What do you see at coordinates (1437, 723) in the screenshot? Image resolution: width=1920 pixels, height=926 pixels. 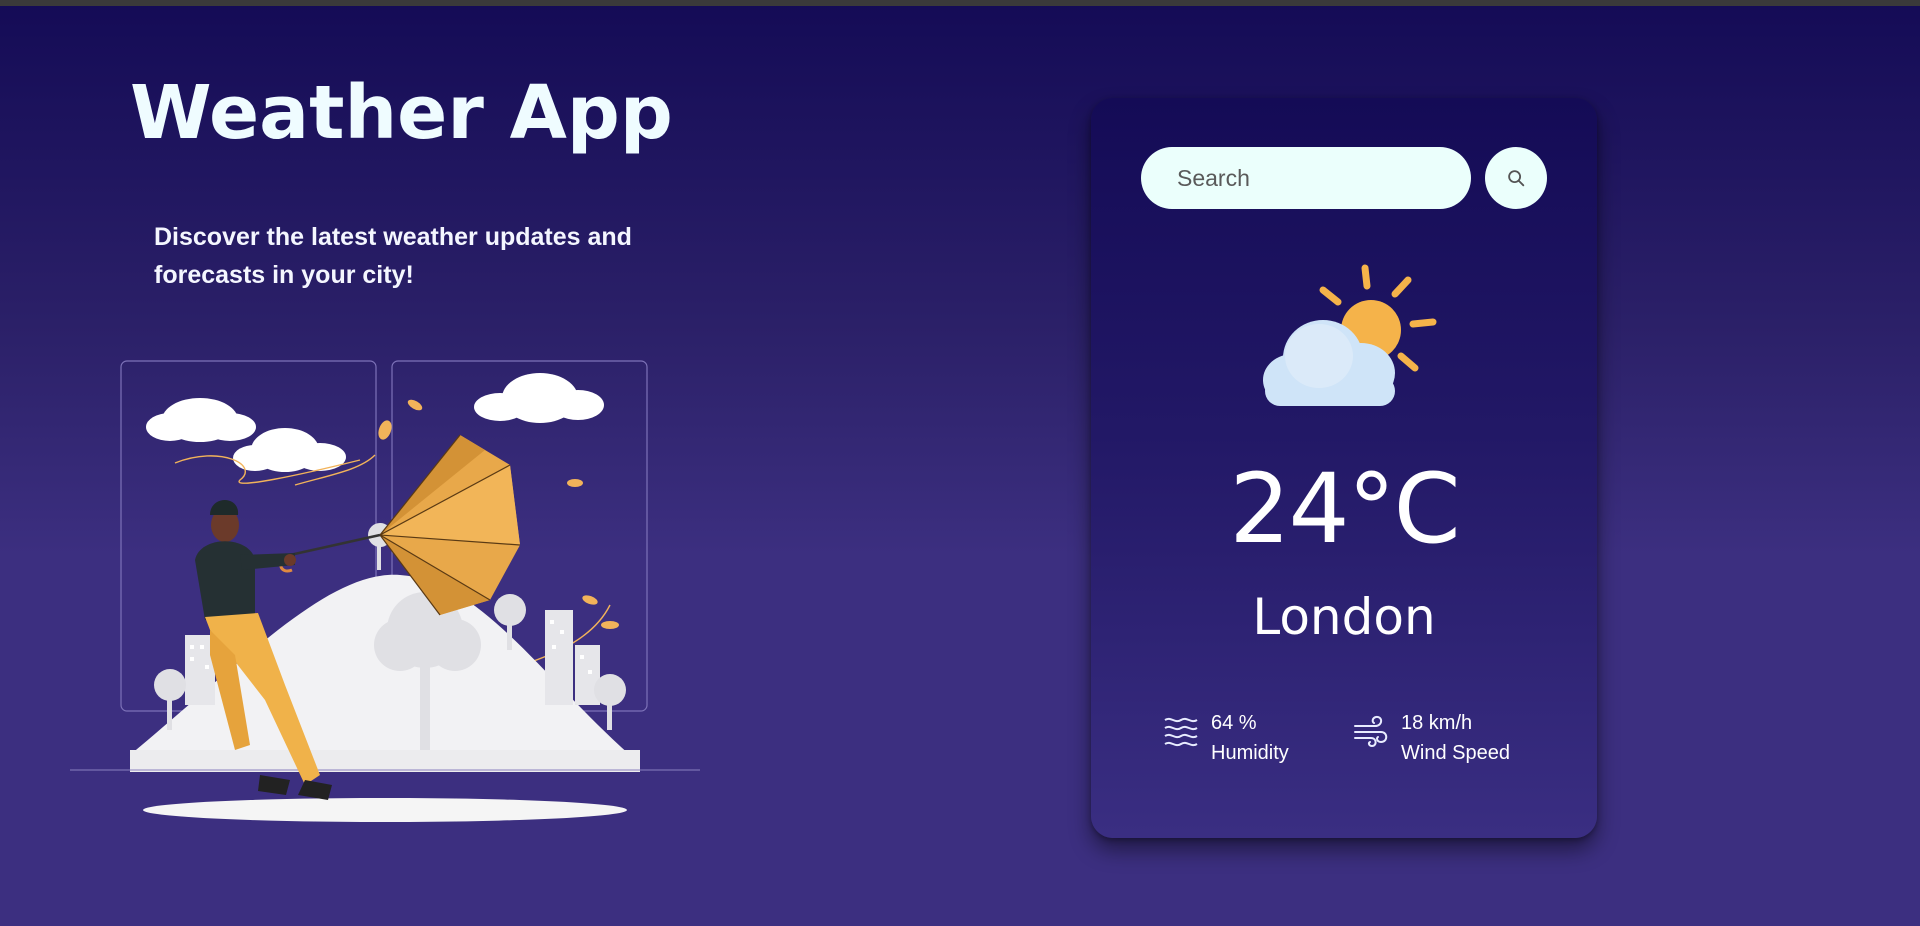 I see `wind-value: 18 km/h` at bounding box center [1437, 723].